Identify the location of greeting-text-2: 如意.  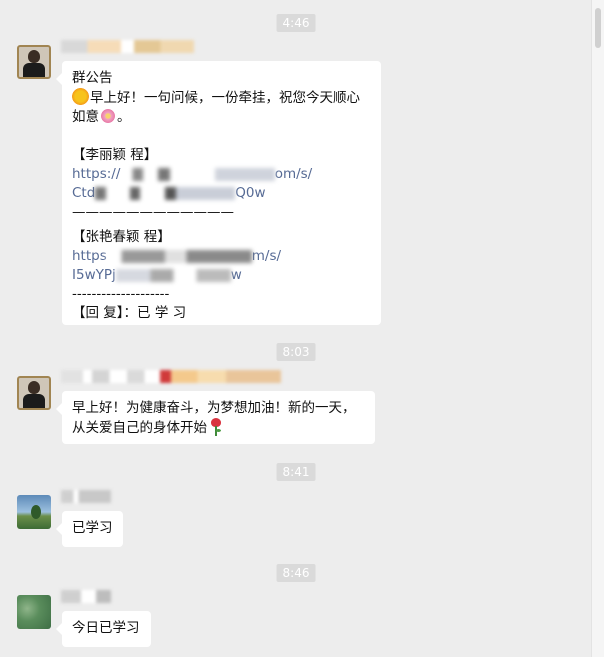
(85, 117).